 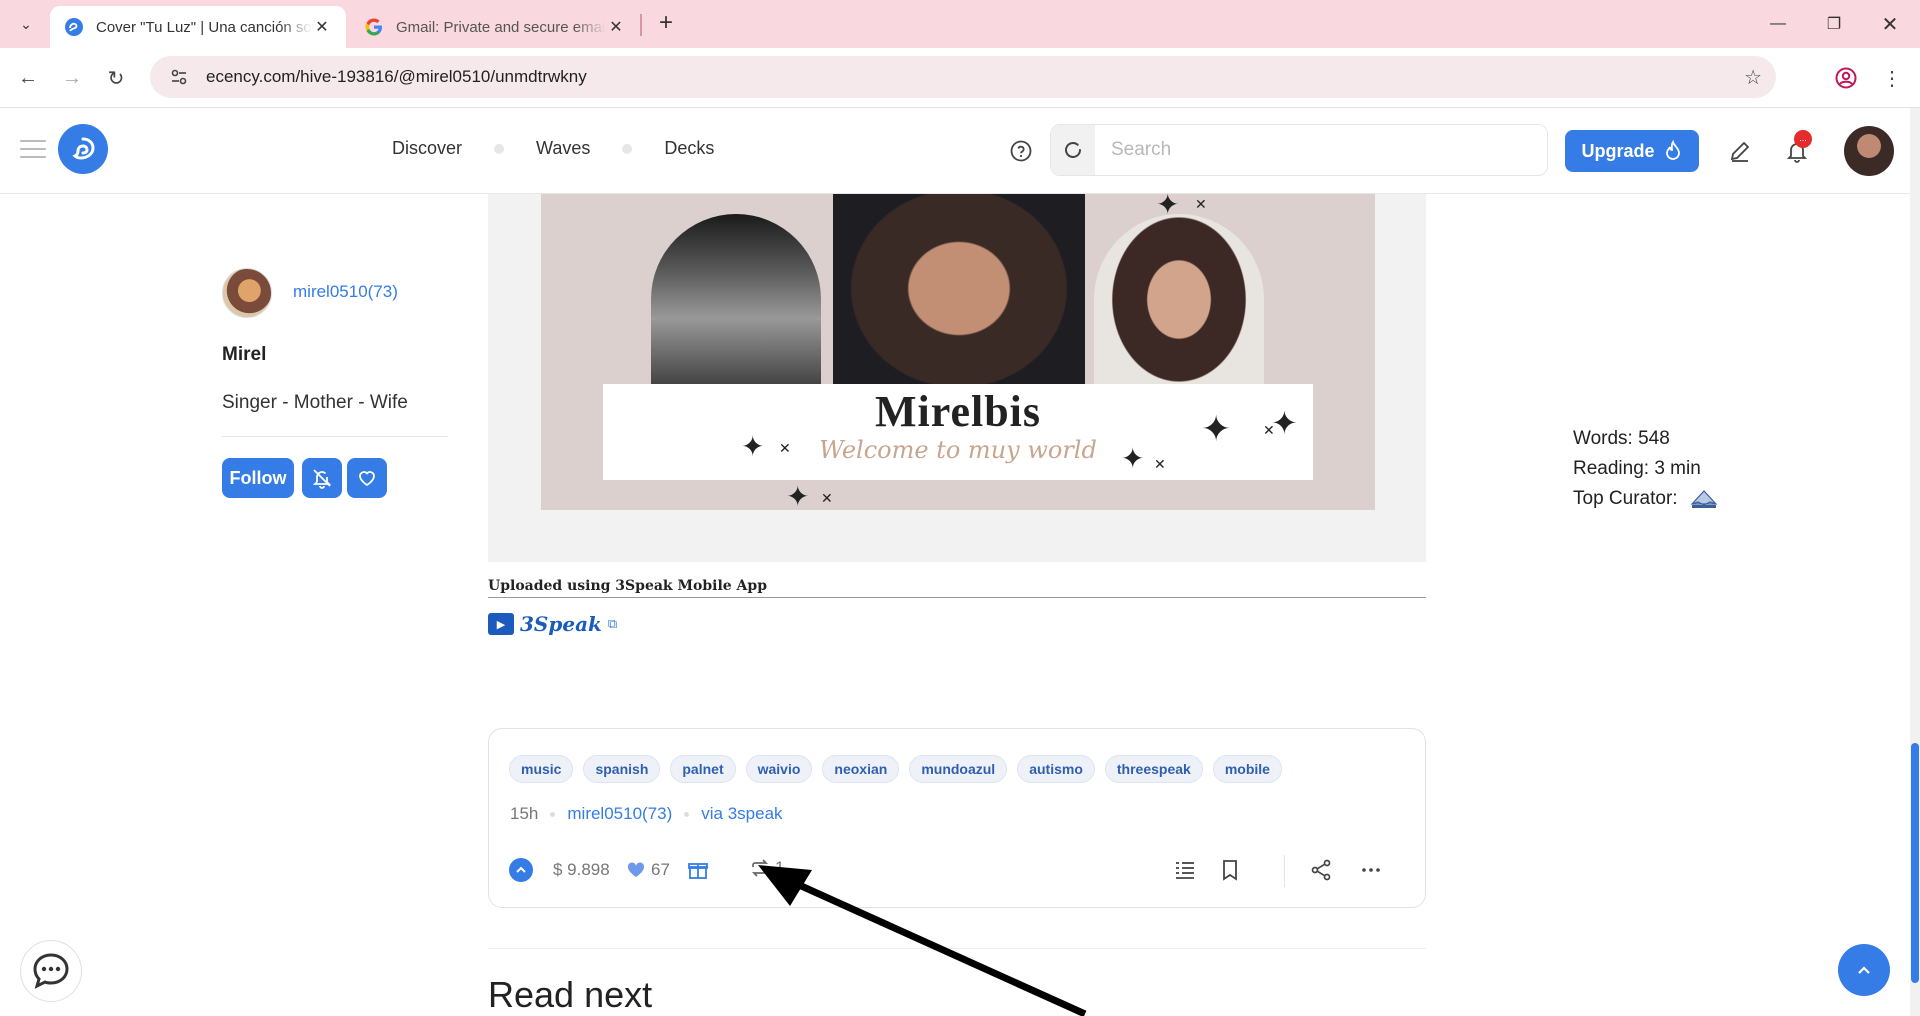 I want to click on ecency-logo-icon, so click(x=83, y=148).